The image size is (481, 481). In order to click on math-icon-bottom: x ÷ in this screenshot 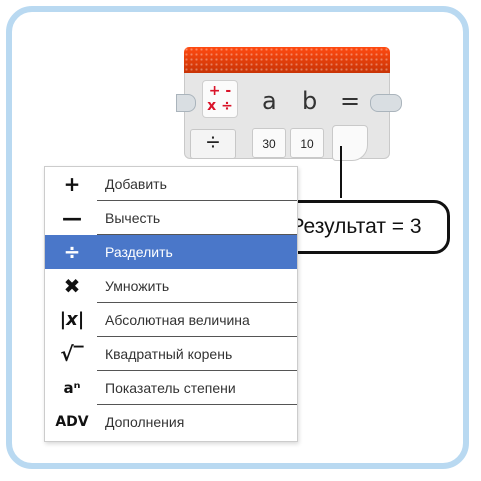, I will do `click(220, 106)`.